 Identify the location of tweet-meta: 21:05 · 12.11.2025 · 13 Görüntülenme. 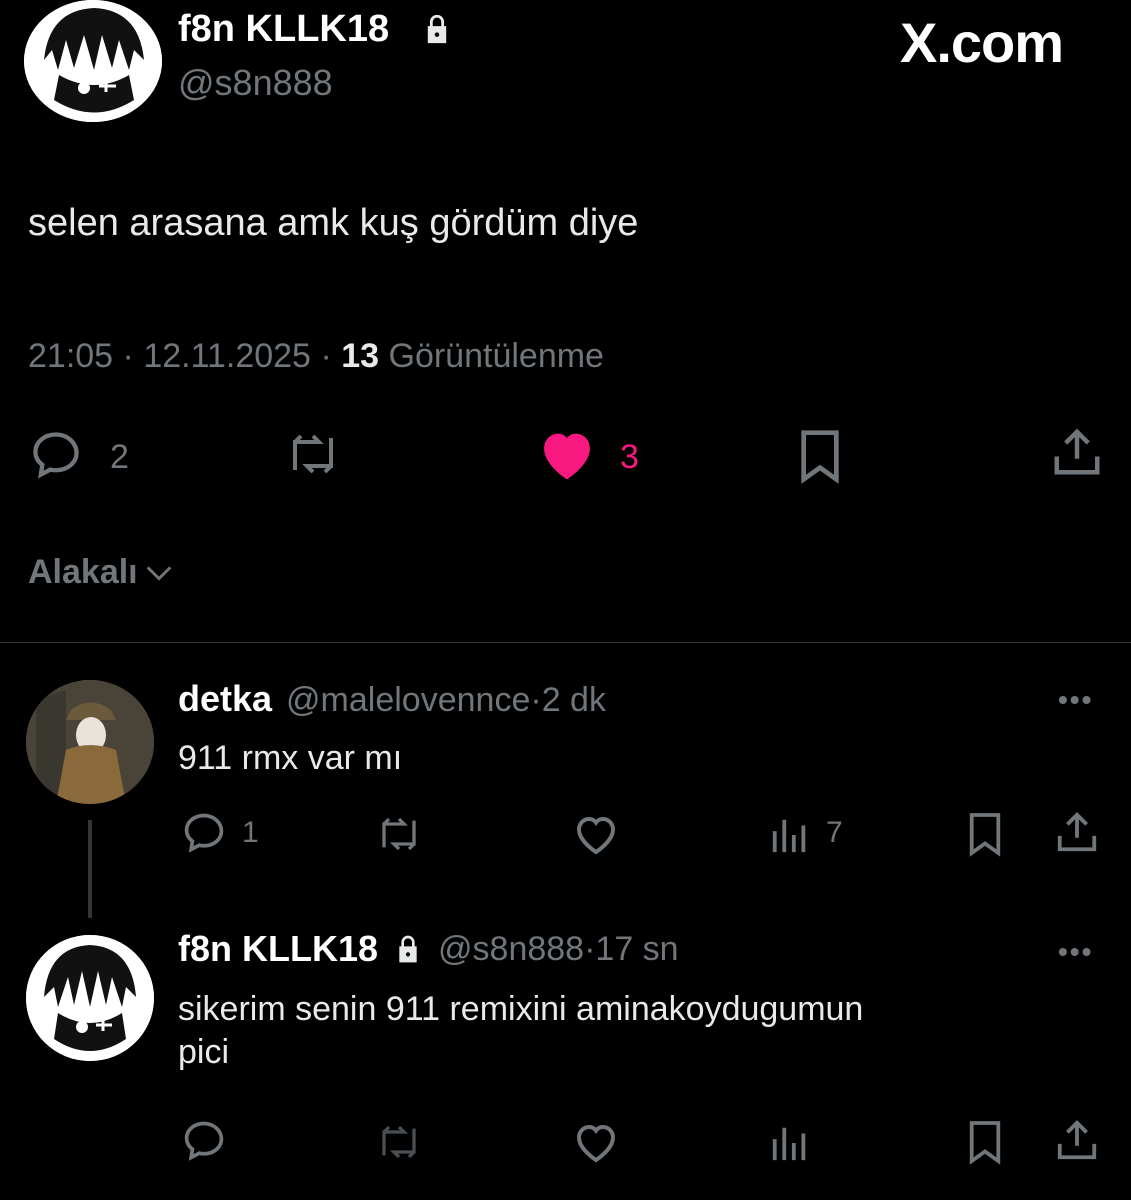
(316, 356).